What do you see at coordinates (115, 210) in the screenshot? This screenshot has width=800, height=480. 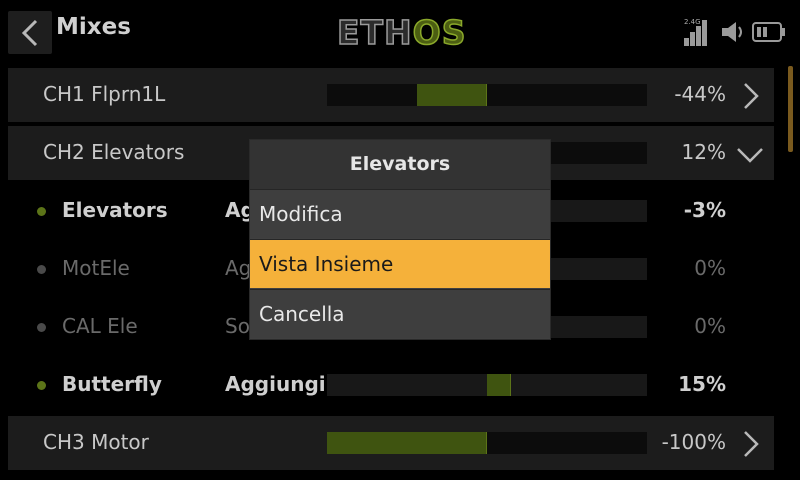 I see `mix-name: Elevators` at bounding box center [115, 210].